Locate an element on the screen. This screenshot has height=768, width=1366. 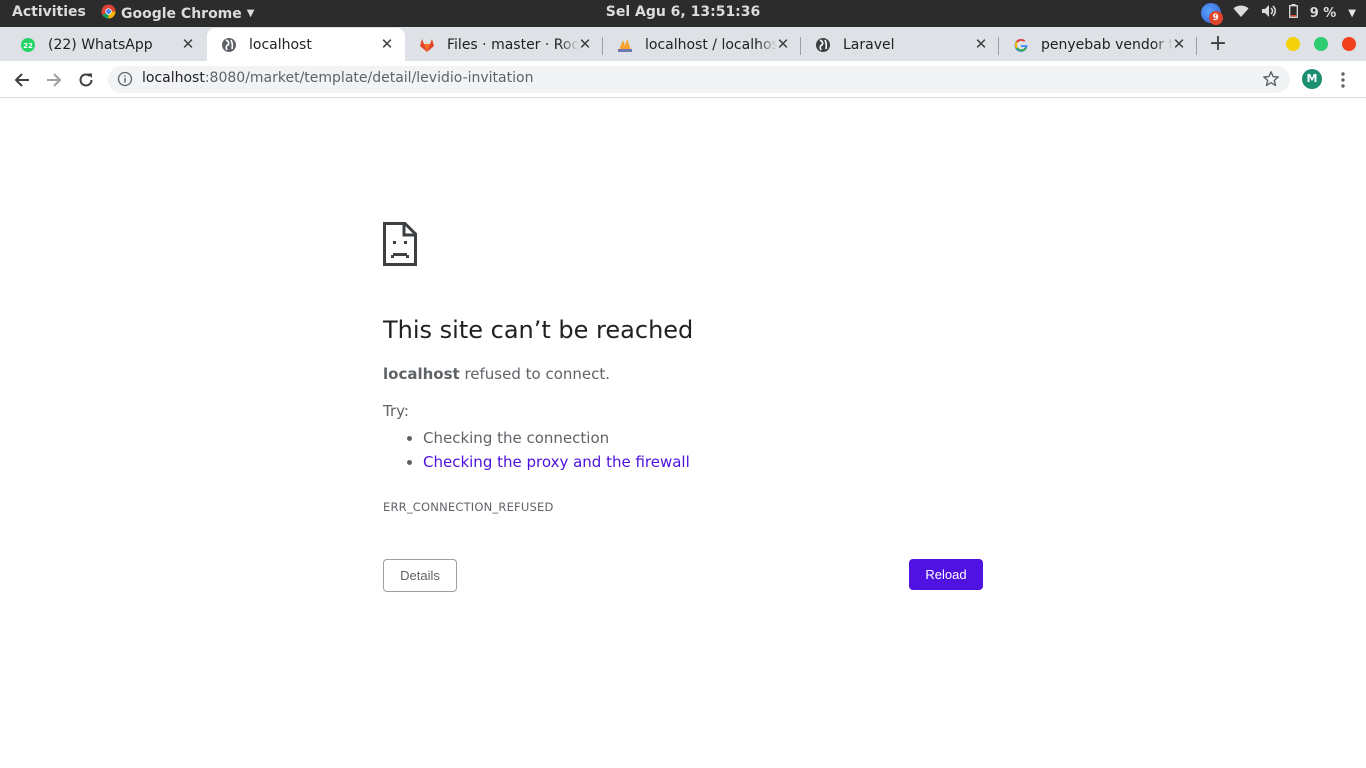
reload-page-button: Reload is located at coordinates (946, 574).